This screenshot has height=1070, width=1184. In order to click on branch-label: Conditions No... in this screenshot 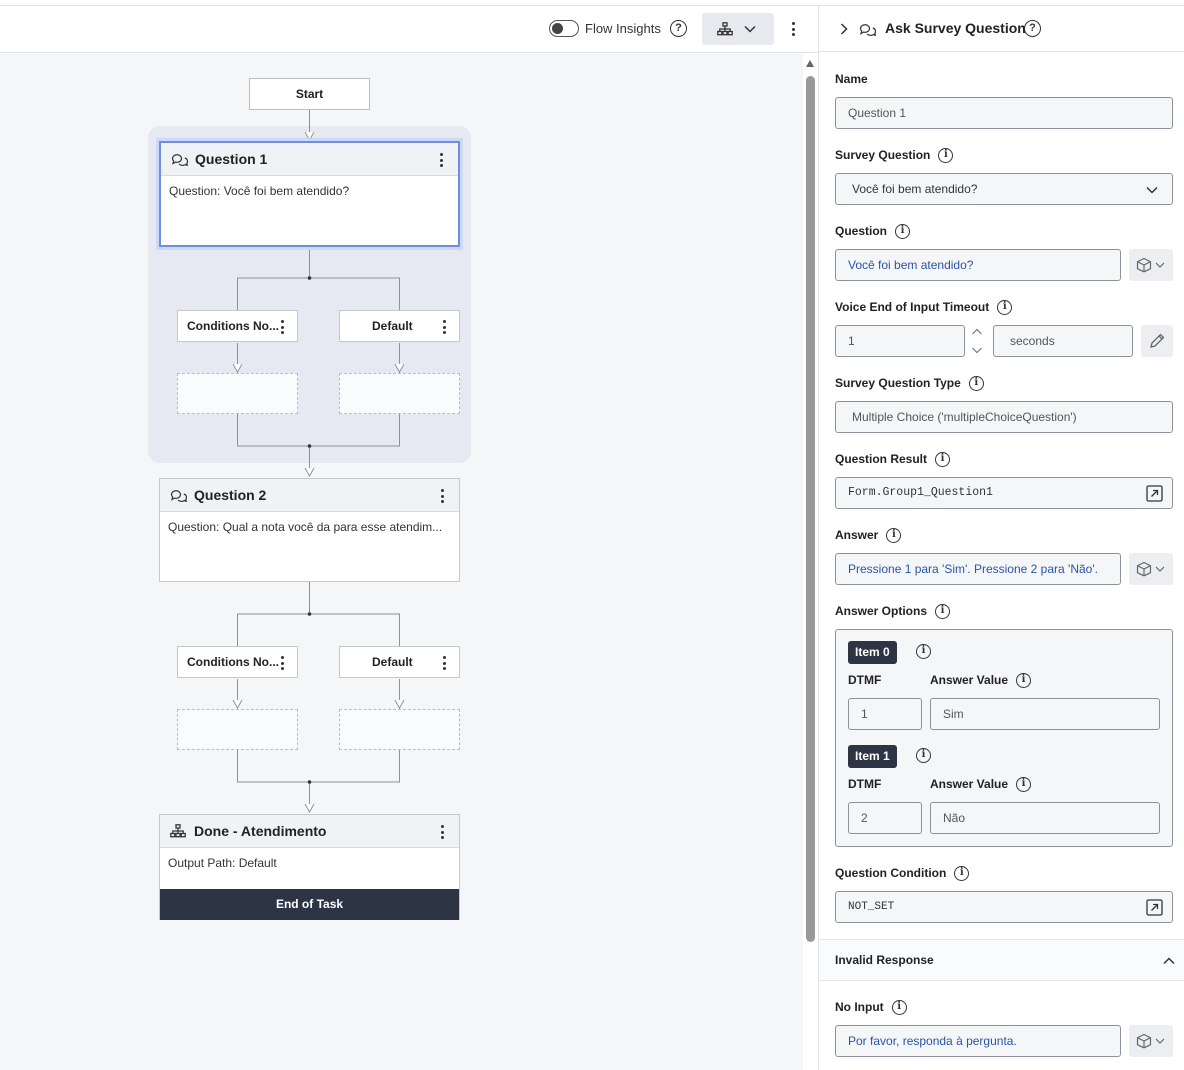, I will do `click(233, 326)`.